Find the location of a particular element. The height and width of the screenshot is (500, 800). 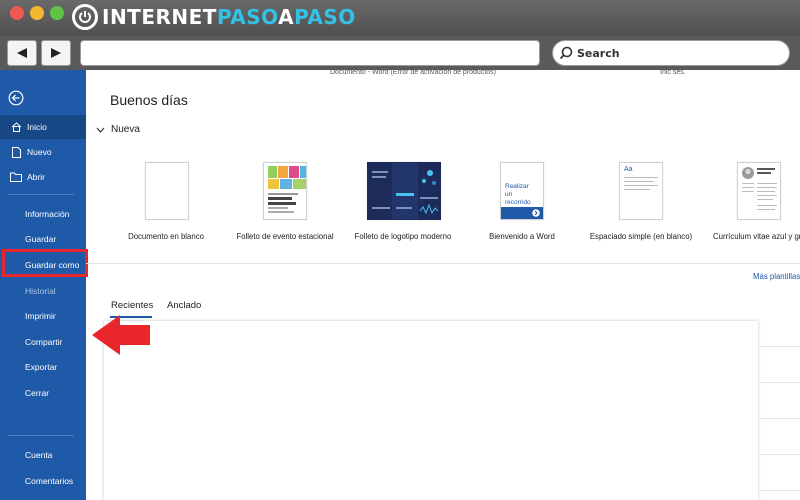

single-spaced-thumb-text: Aa is located at coordinates (628, 169).